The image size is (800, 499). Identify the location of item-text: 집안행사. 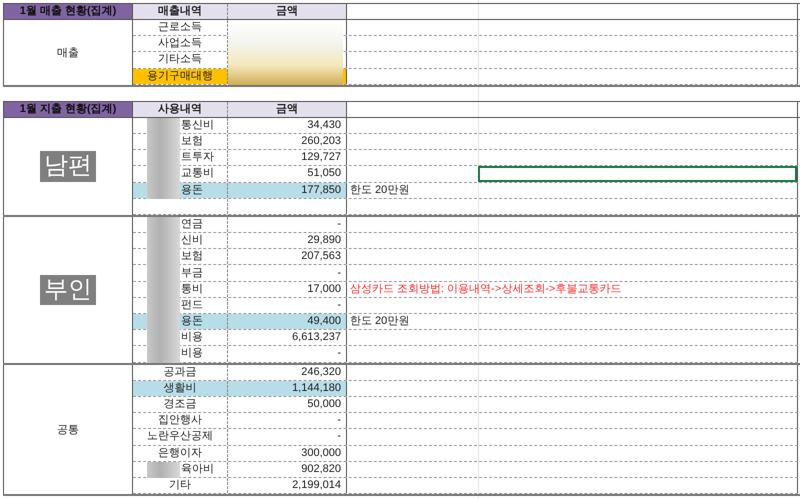
(180, 420).